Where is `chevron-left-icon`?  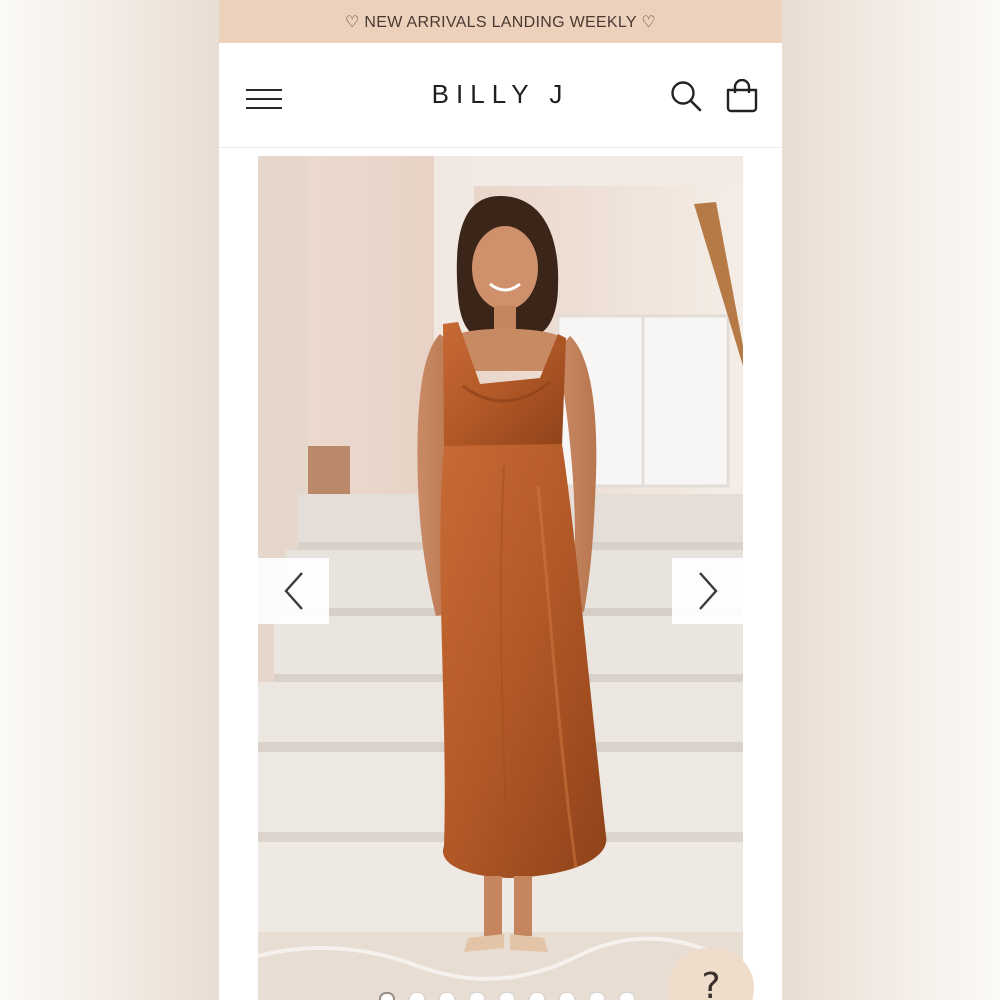 chevron-left-icon is located at coordinates (293, 591).